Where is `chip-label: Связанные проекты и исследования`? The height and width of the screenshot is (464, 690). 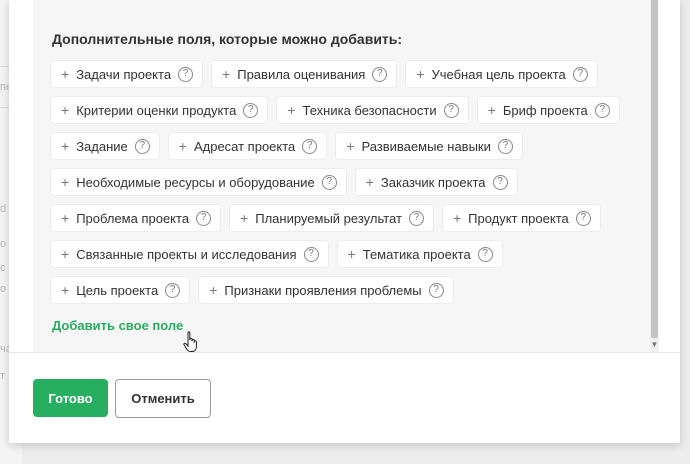 chip-label: Связанные проекты и исследования is located at coordinates (186, 254).